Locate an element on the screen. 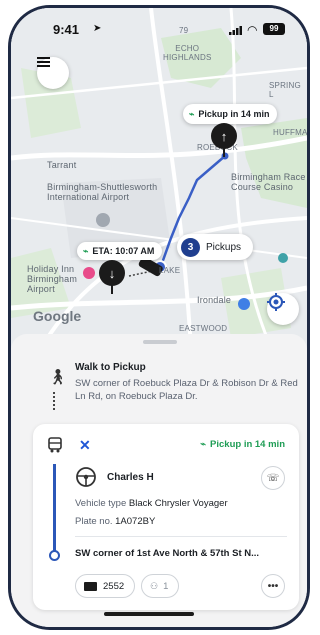  map-label-route: 79 is located at coordinates (184, 30).